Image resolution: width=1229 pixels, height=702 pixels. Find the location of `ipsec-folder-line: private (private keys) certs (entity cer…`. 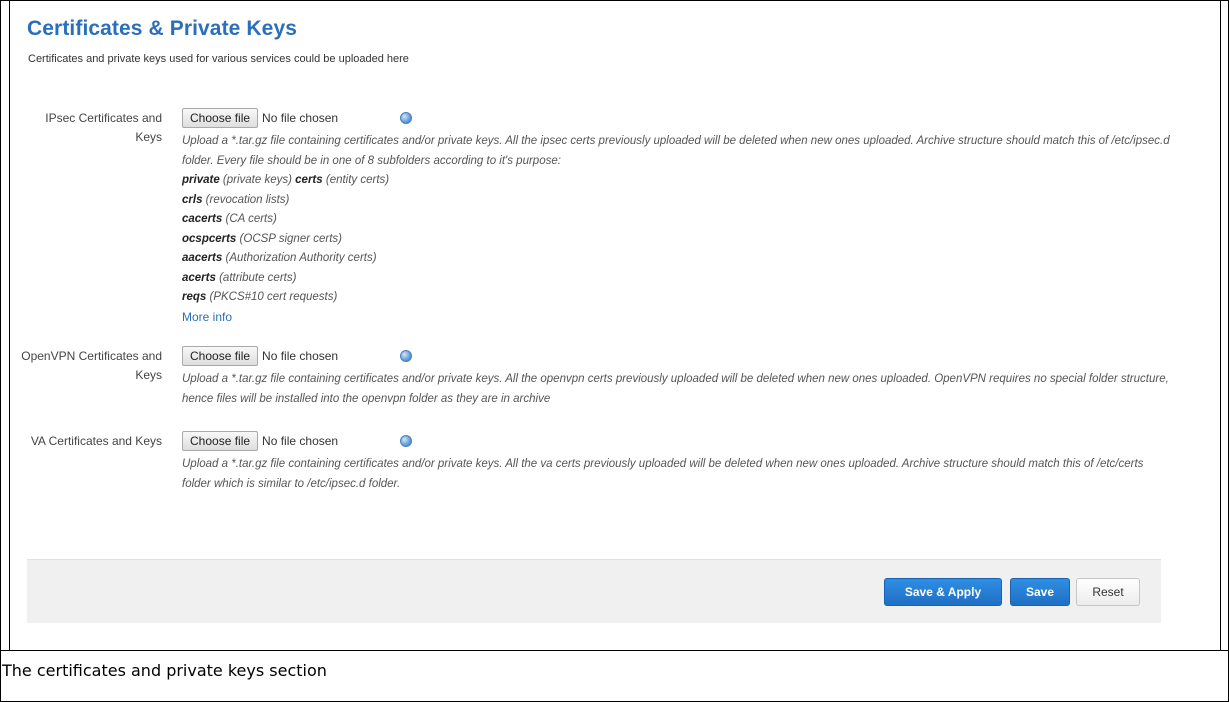

ipsec-folder-line: private (private keys) certs (entity cer… is located at coordinates (677, 181).